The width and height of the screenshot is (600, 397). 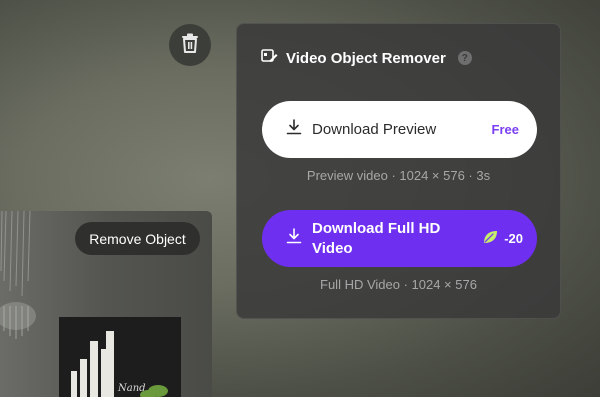 I want to click on delete-button, so click(x=190, y=45).